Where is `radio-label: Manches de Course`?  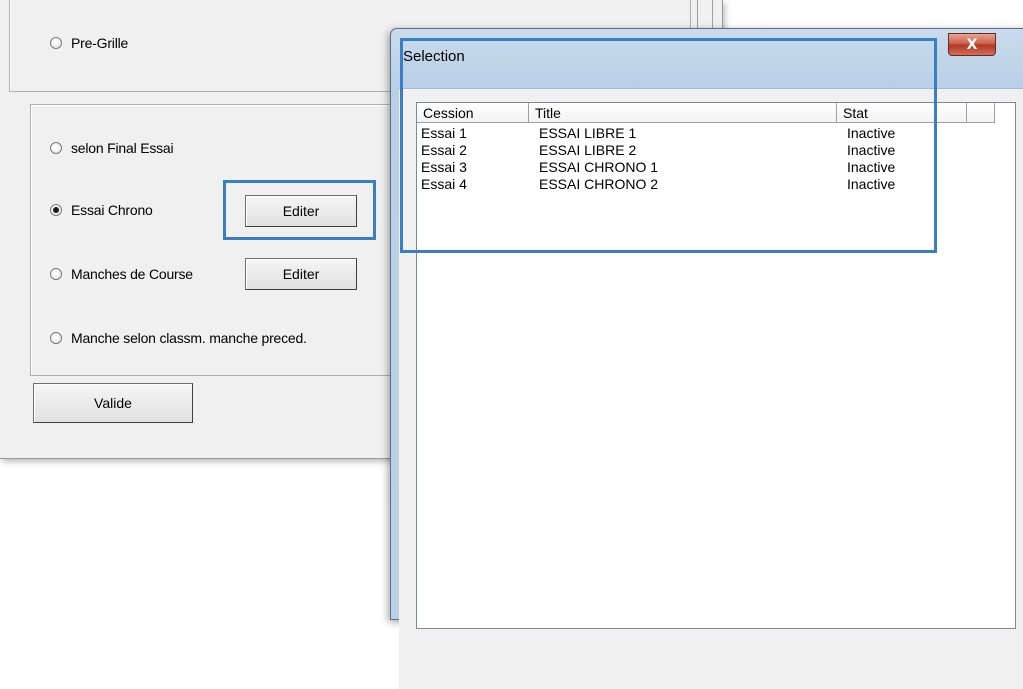
radio-label: Manches de Course is located at coordinates (132, 274).